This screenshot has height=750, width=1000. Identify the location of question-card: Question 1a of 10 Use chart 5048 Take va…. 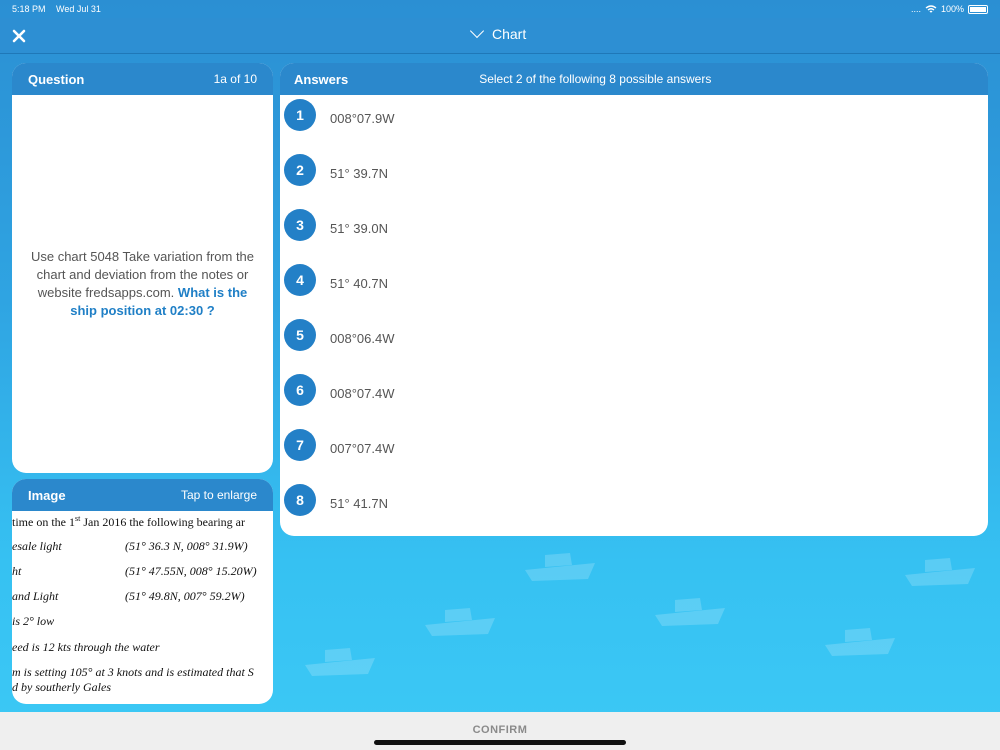
(142, 268).